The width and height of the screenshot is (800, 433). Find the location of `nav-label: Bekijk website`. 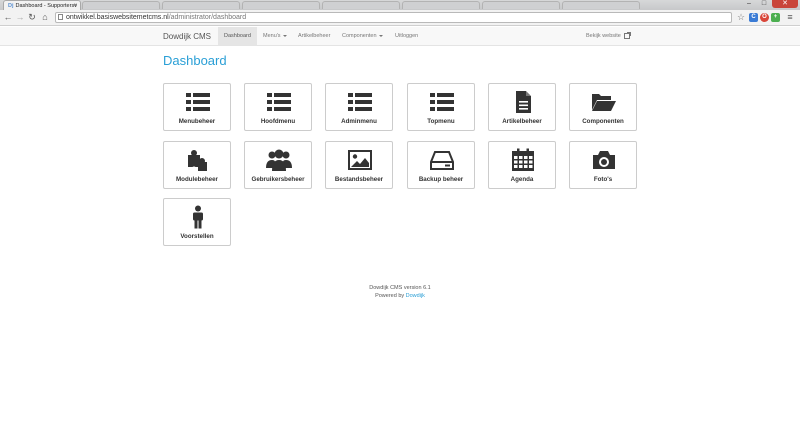

nav-label: Bekijk website is located at coordinates (603, 36).